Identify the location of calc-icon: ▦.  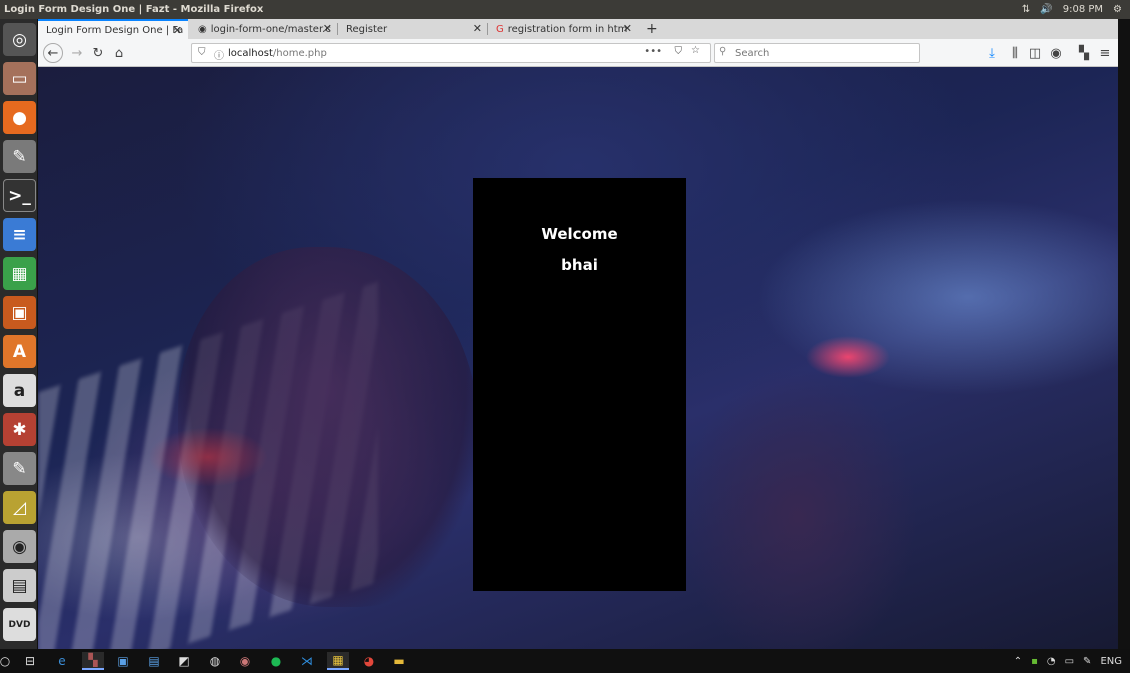
(19, 273).